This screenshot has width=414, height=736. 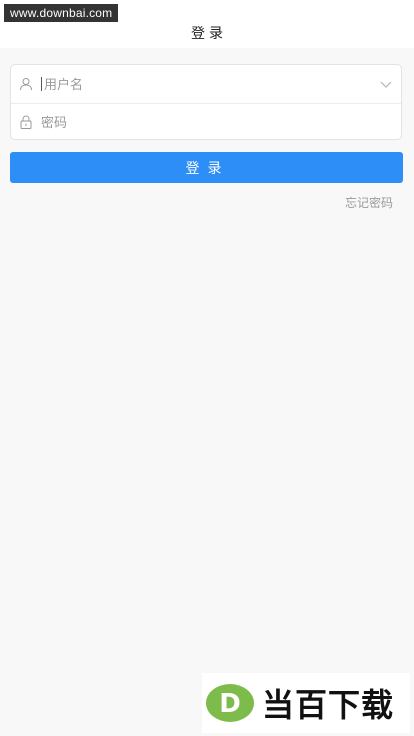 I want to click on logo-mark-icon: D, so click(x=230, y=703).